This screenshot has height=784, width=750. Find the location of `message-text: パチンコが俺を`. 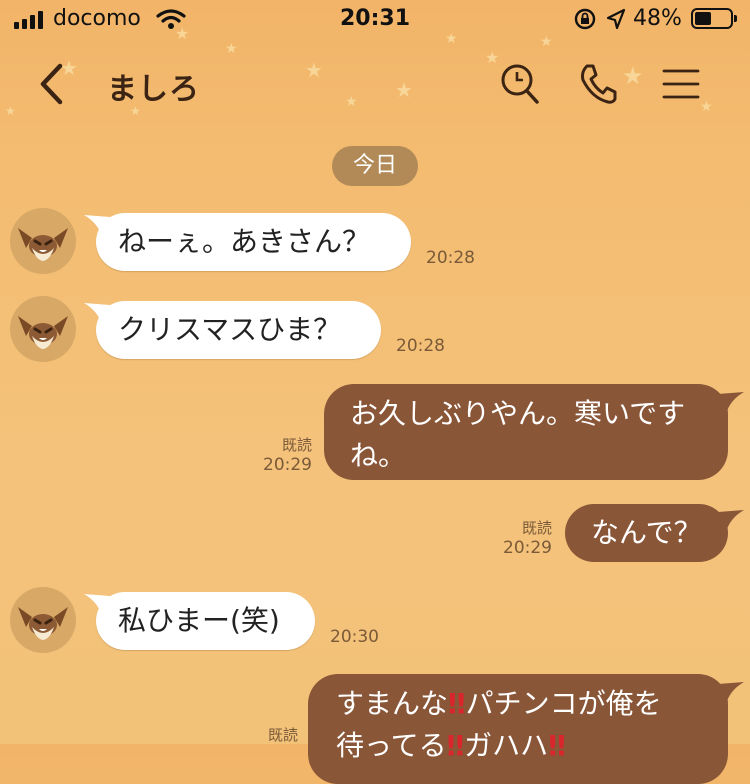

message-text: パチンコが俺を is located at coordinates (563, 703).